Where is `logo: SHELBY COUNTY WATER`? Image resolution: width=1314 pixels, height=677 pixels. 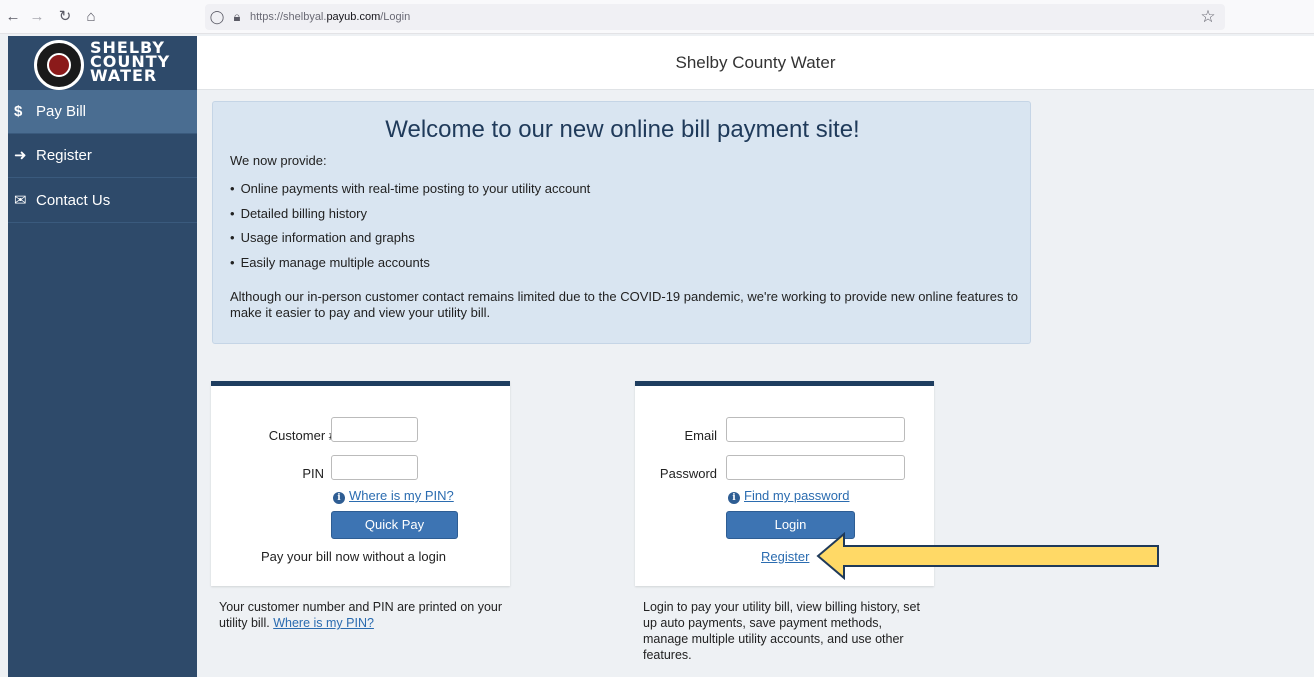
logo: SHELBY COUNTY WATER is located at coordinates (102, 63).